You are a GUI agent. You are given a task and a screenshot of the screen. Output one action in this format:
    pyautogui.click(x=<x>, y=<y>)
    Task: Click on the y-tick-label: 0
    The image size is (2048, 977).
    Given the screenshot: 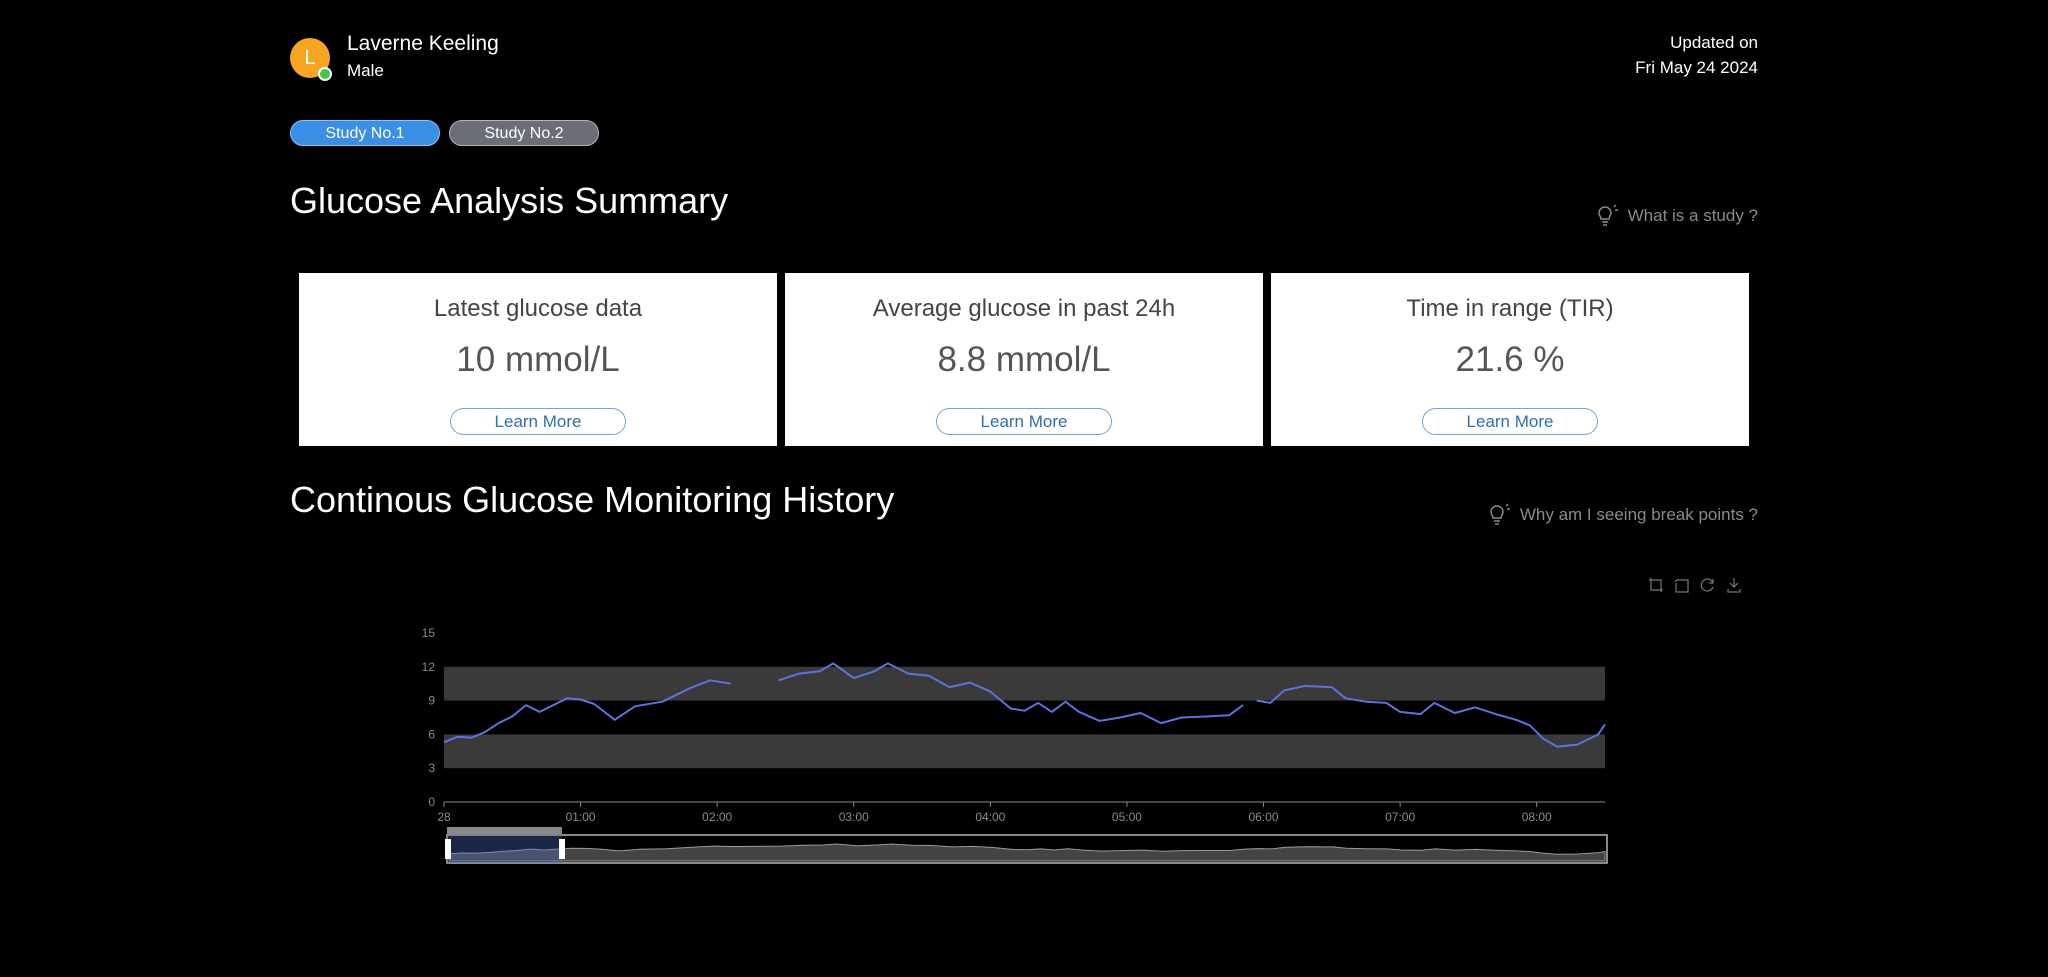 What is the action you would take?
    pyautogui.click(x=431, y=802)
    